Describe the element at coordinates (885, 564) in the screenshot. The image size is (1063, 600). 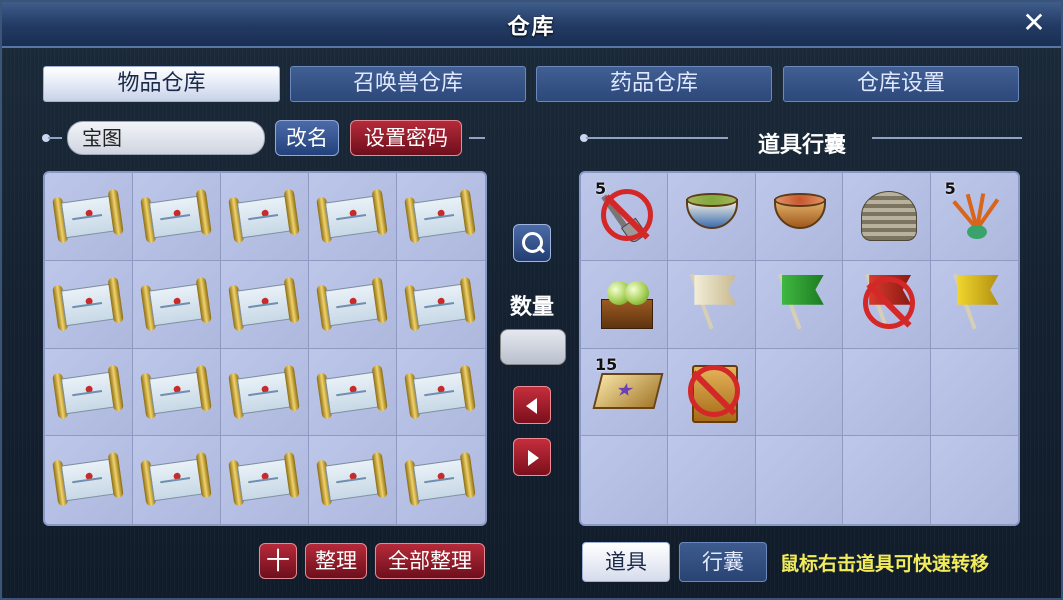
I see `transfer-hint: 鼠标右击道具可快速转移` at that location.